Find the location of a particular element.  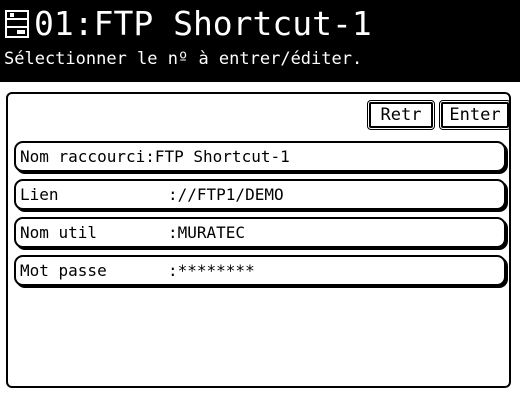

row-user-name: Nom util :MURATEC is located at coordinates (260, 232).